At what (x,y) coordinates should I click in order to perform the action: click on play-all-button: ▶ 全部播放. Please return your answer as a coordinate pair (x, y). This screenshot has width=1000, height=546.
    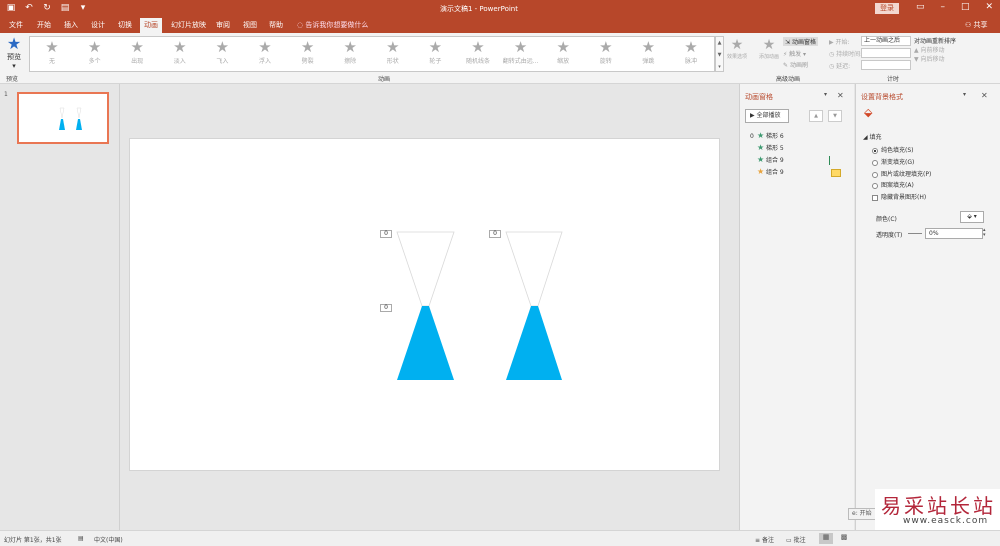
    Looking at the image, I should click on (767, 116).